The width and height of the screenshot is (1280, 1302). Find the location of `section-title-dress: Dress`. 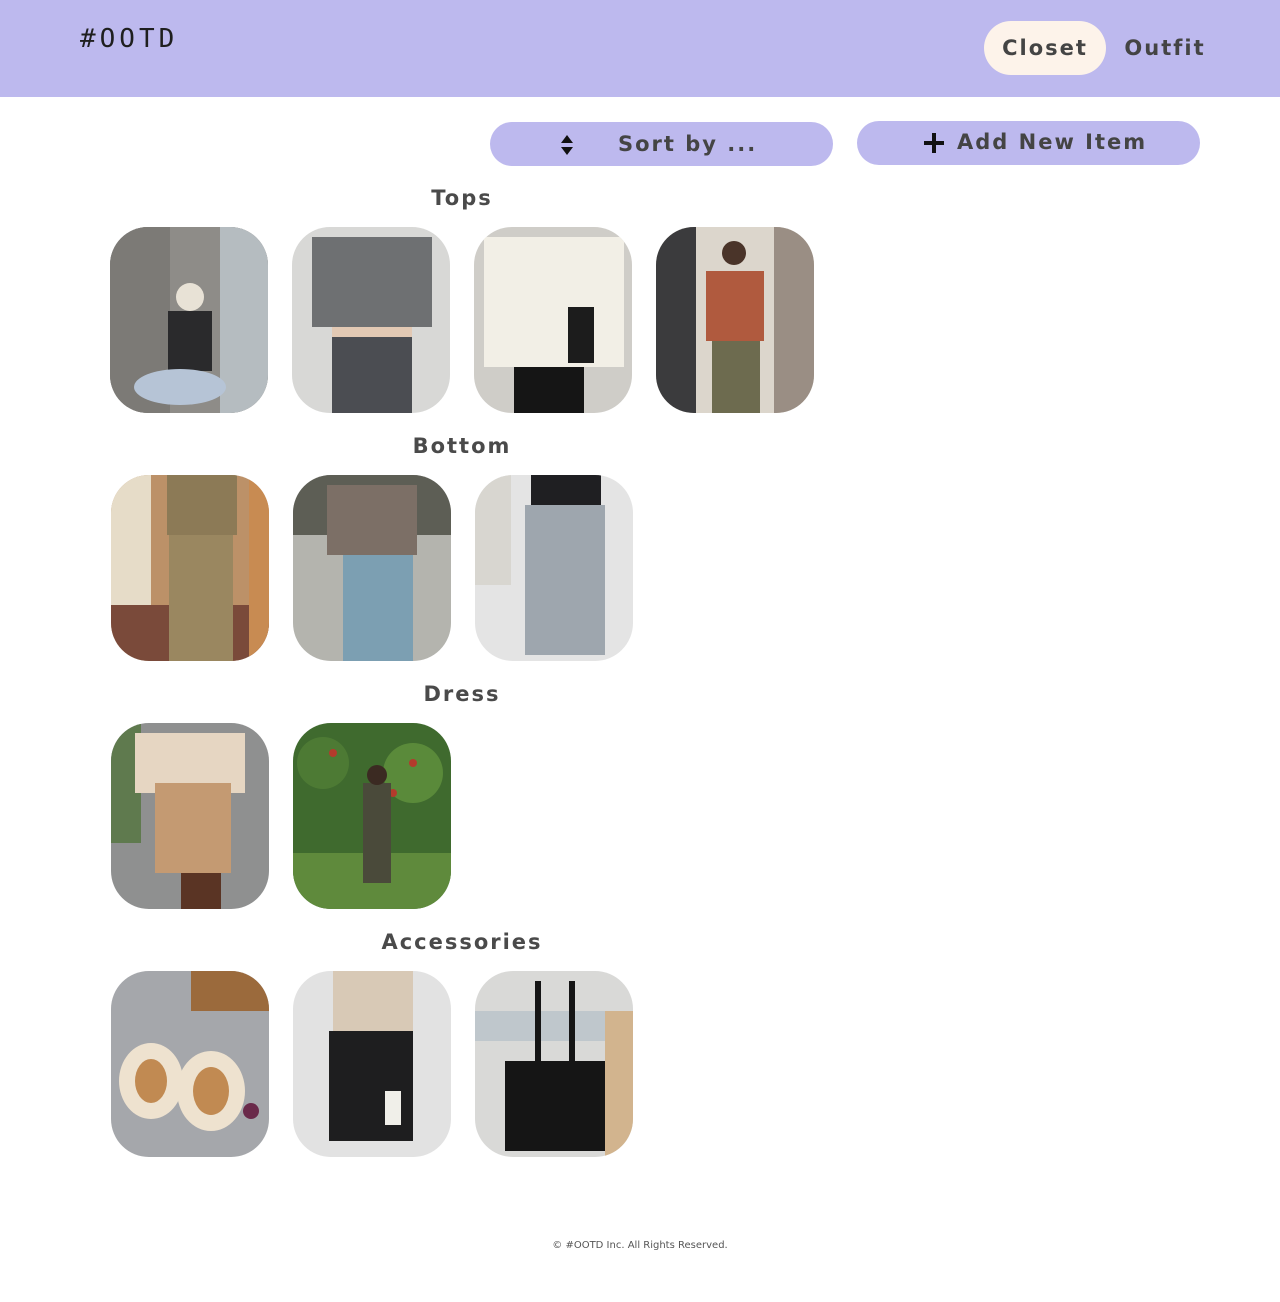

section-title-dress: Dress is located at coordinates (462, 694).